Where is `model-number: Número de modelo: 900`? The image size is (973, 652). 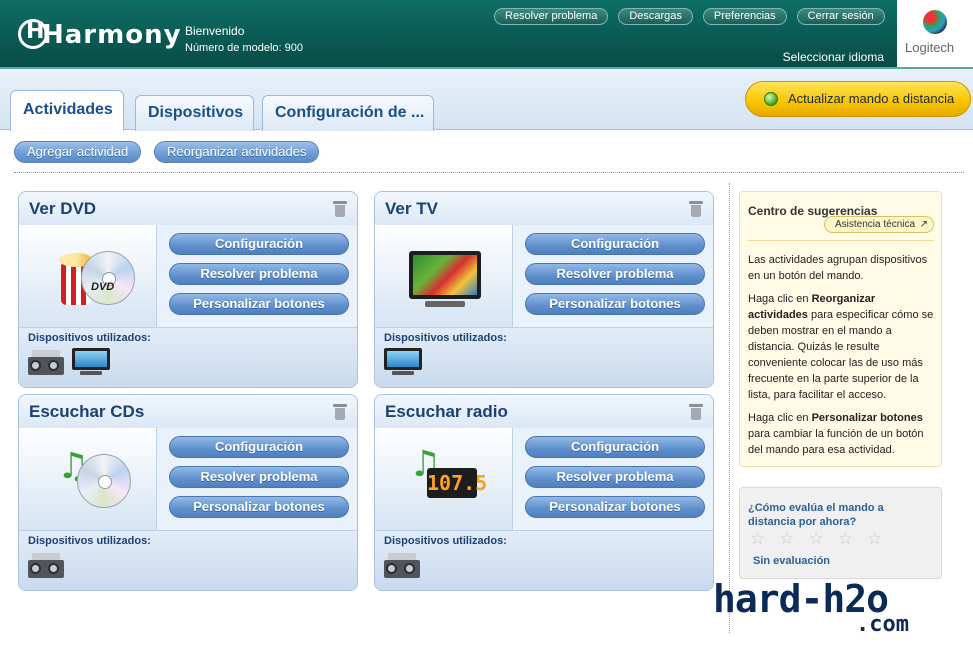
model-number: Número de modelo: 900 is located at coordinates (244, 48).